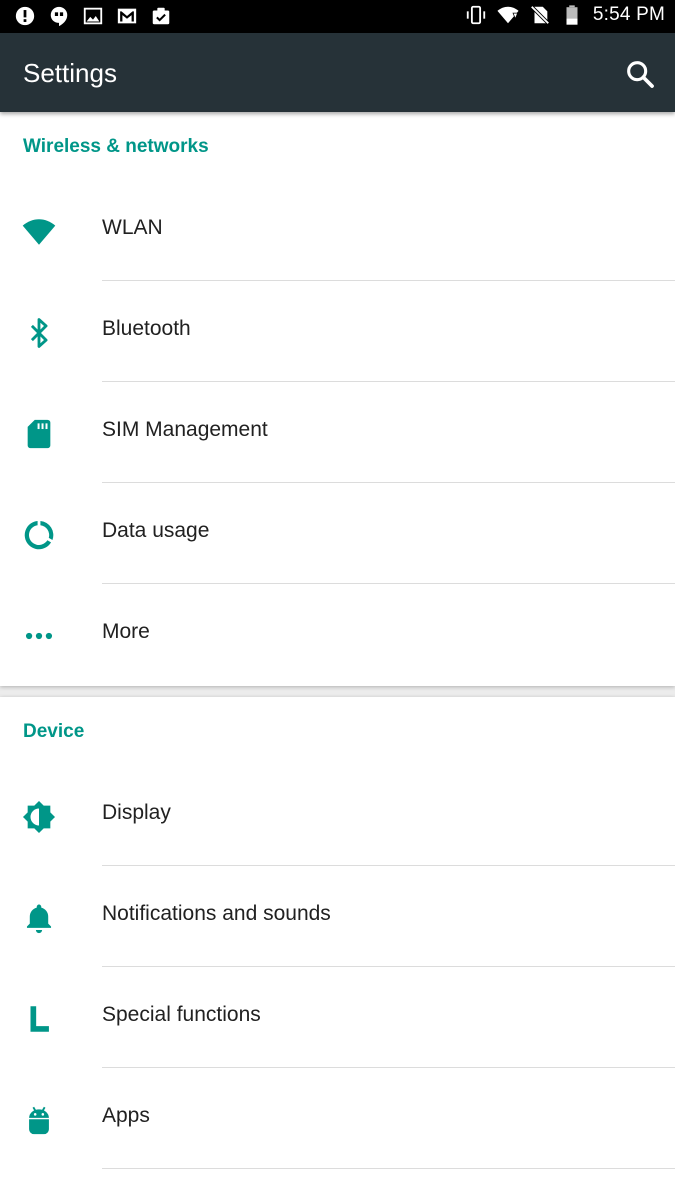 The image size is (675, 1200). Describe the element at coordinates (39, 333) in the screenshot. I see `bluetooth-icon` at that location.